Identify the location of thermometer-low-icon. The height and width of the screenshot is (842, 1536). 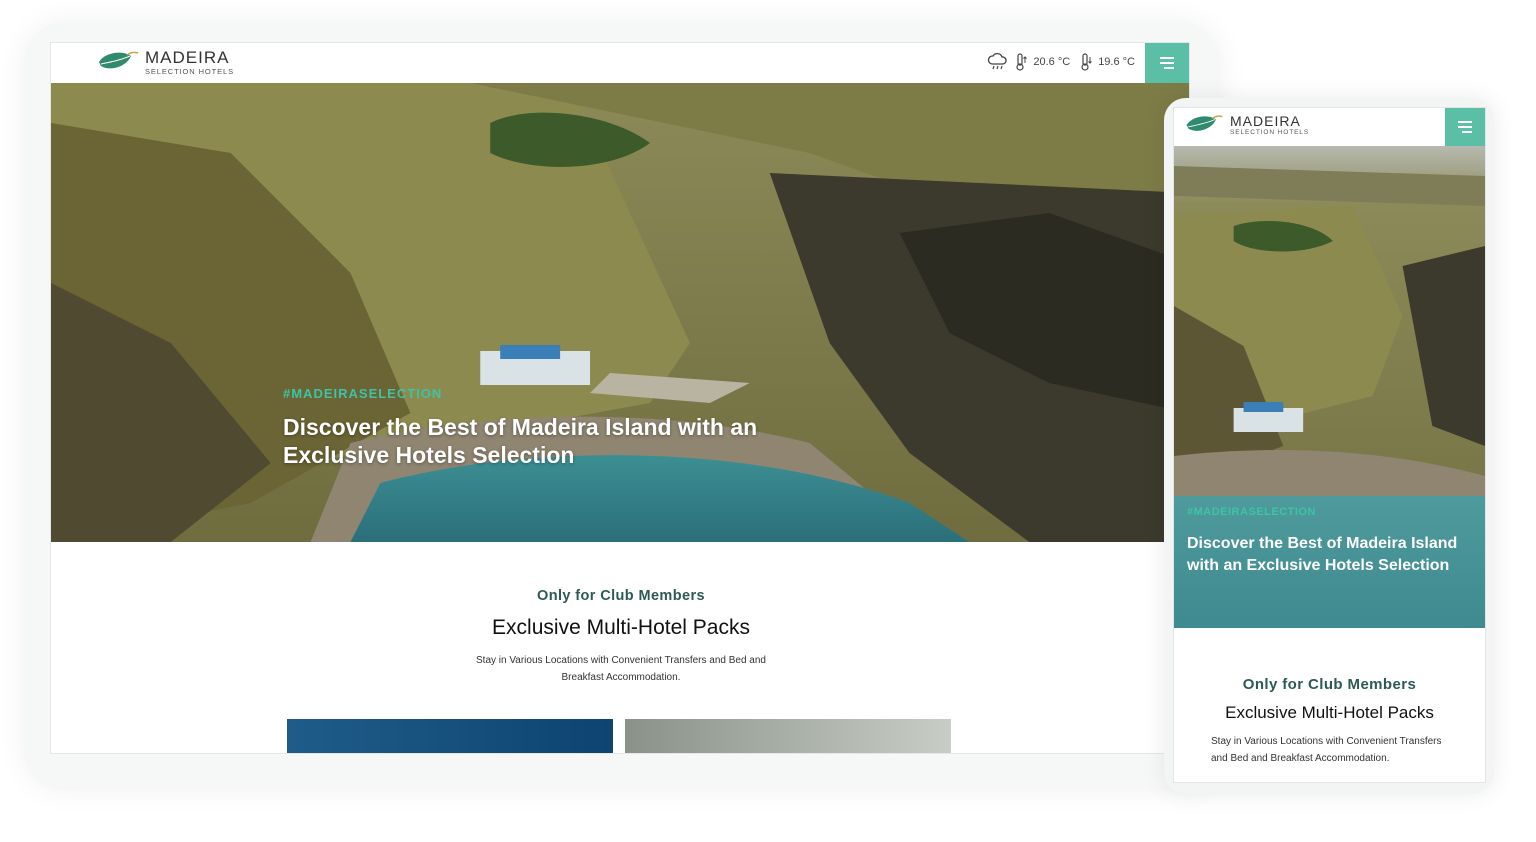
(1087, 62).